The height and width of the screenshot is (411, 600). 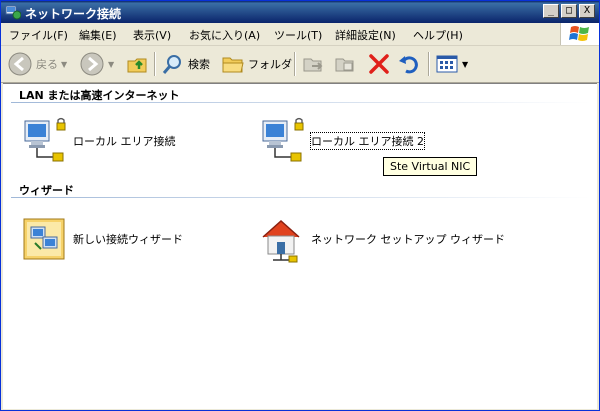 I want to click on folder-icon, so click(x=233, y=65).